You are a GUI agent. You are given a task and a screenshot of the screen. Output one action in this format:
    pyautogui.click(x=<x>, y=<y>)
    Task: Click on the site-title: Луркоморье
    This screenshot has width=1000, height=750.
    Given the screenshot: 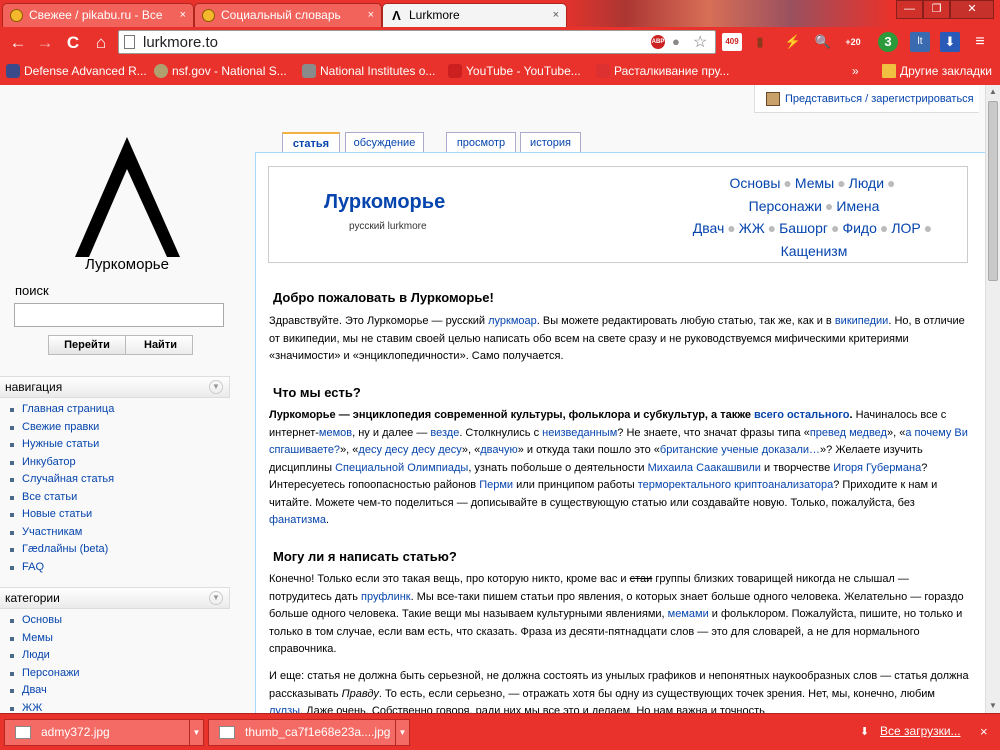 What is the action you would take?
    pyautogui.click(x=384, y=202)
    